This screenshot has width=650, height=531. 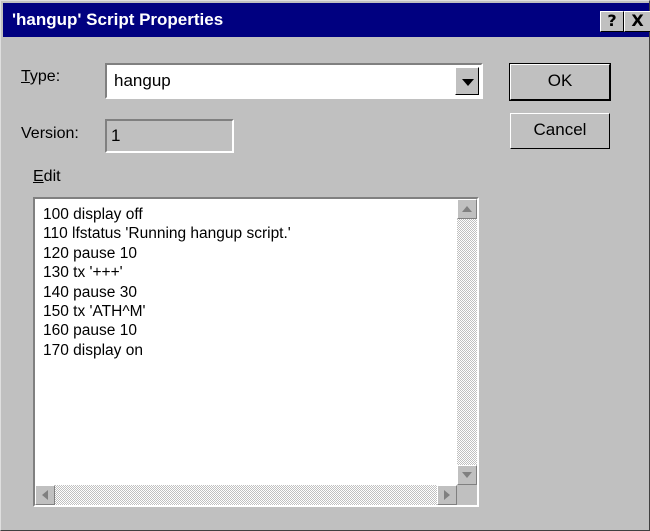 What do you see at coordinates (637, 21) in the screenshot?
I see `close-button: X` at bounding box center [637, 21].